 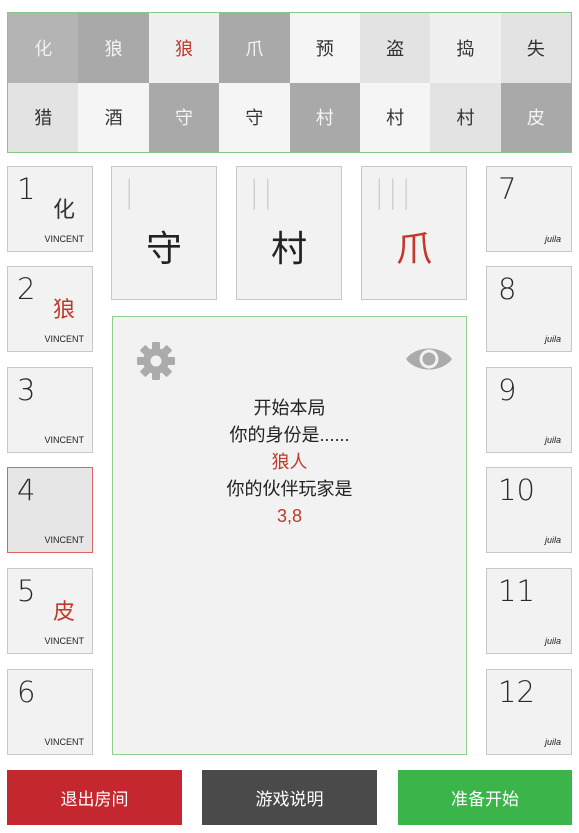 What do you see at coordinates (63, 611) in the screenshot?
I see `seat-role-tag: 皮` at bounding box center [63, 611].